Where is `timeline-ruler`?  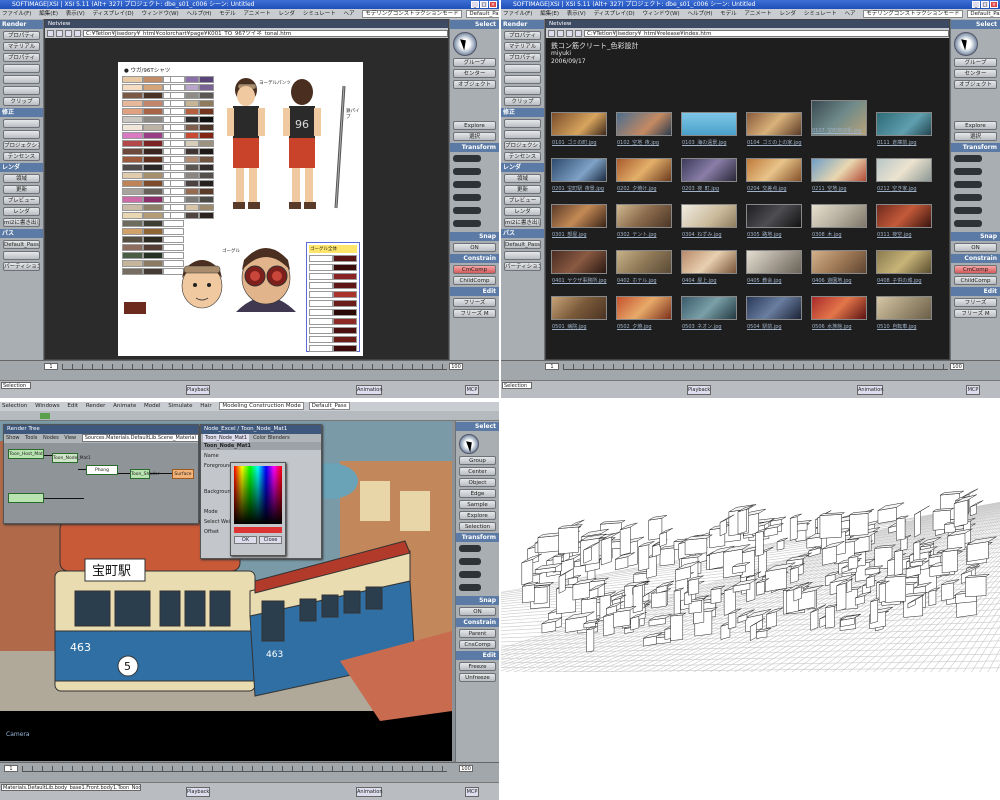 timeline-ruler is located at coordinates (254, 367).